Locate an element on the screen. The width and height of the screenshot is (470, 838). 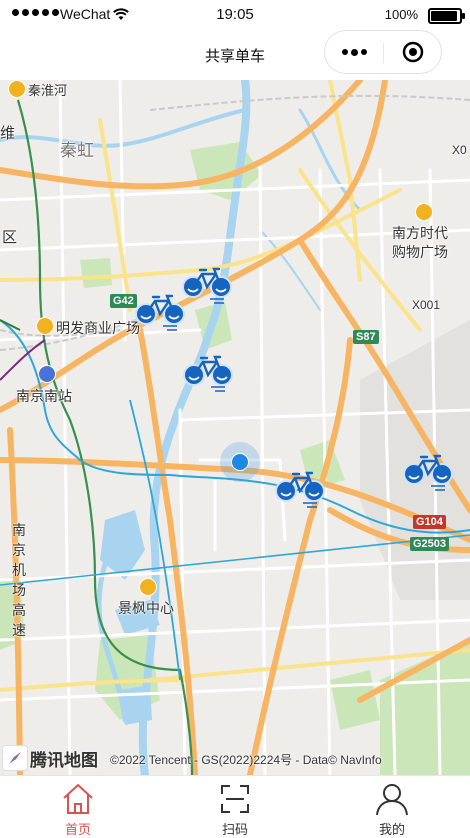
mini-program-capsule is located at coordinates (383, 52).